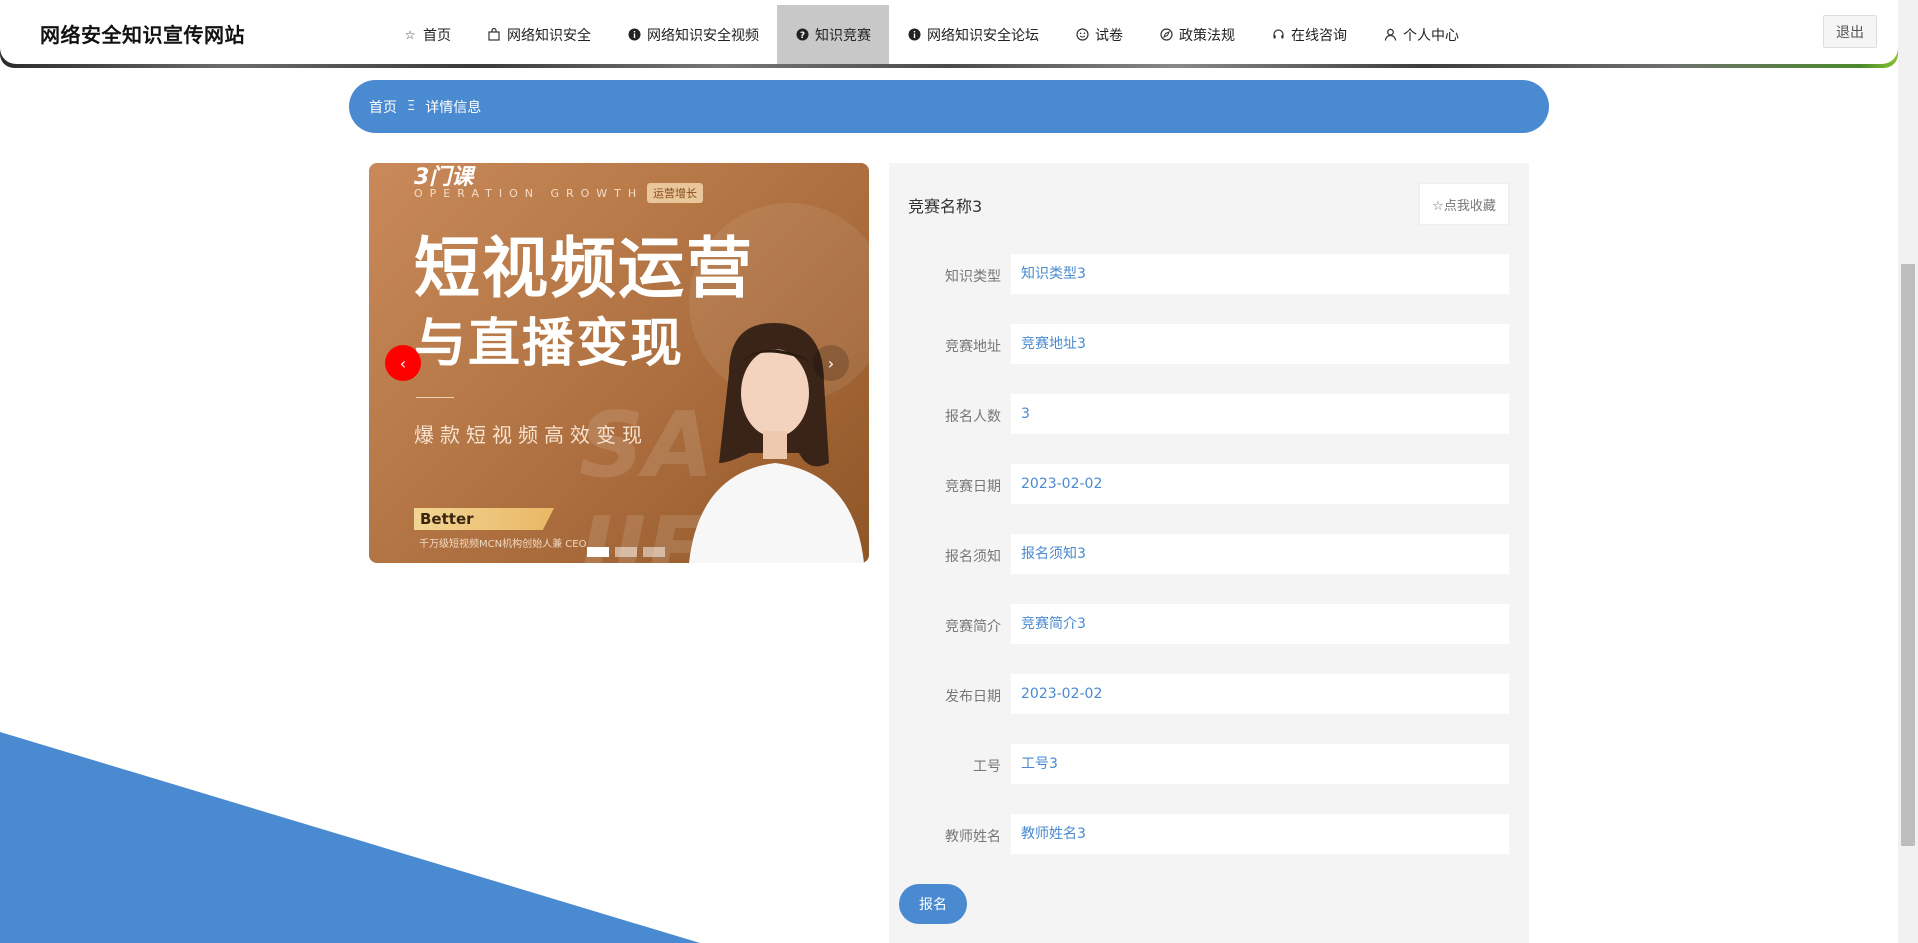  What do you see at coordinates (973, 557) in the screenshot?
I see `field-label: 报名须知` at bounding box center [973, 557].